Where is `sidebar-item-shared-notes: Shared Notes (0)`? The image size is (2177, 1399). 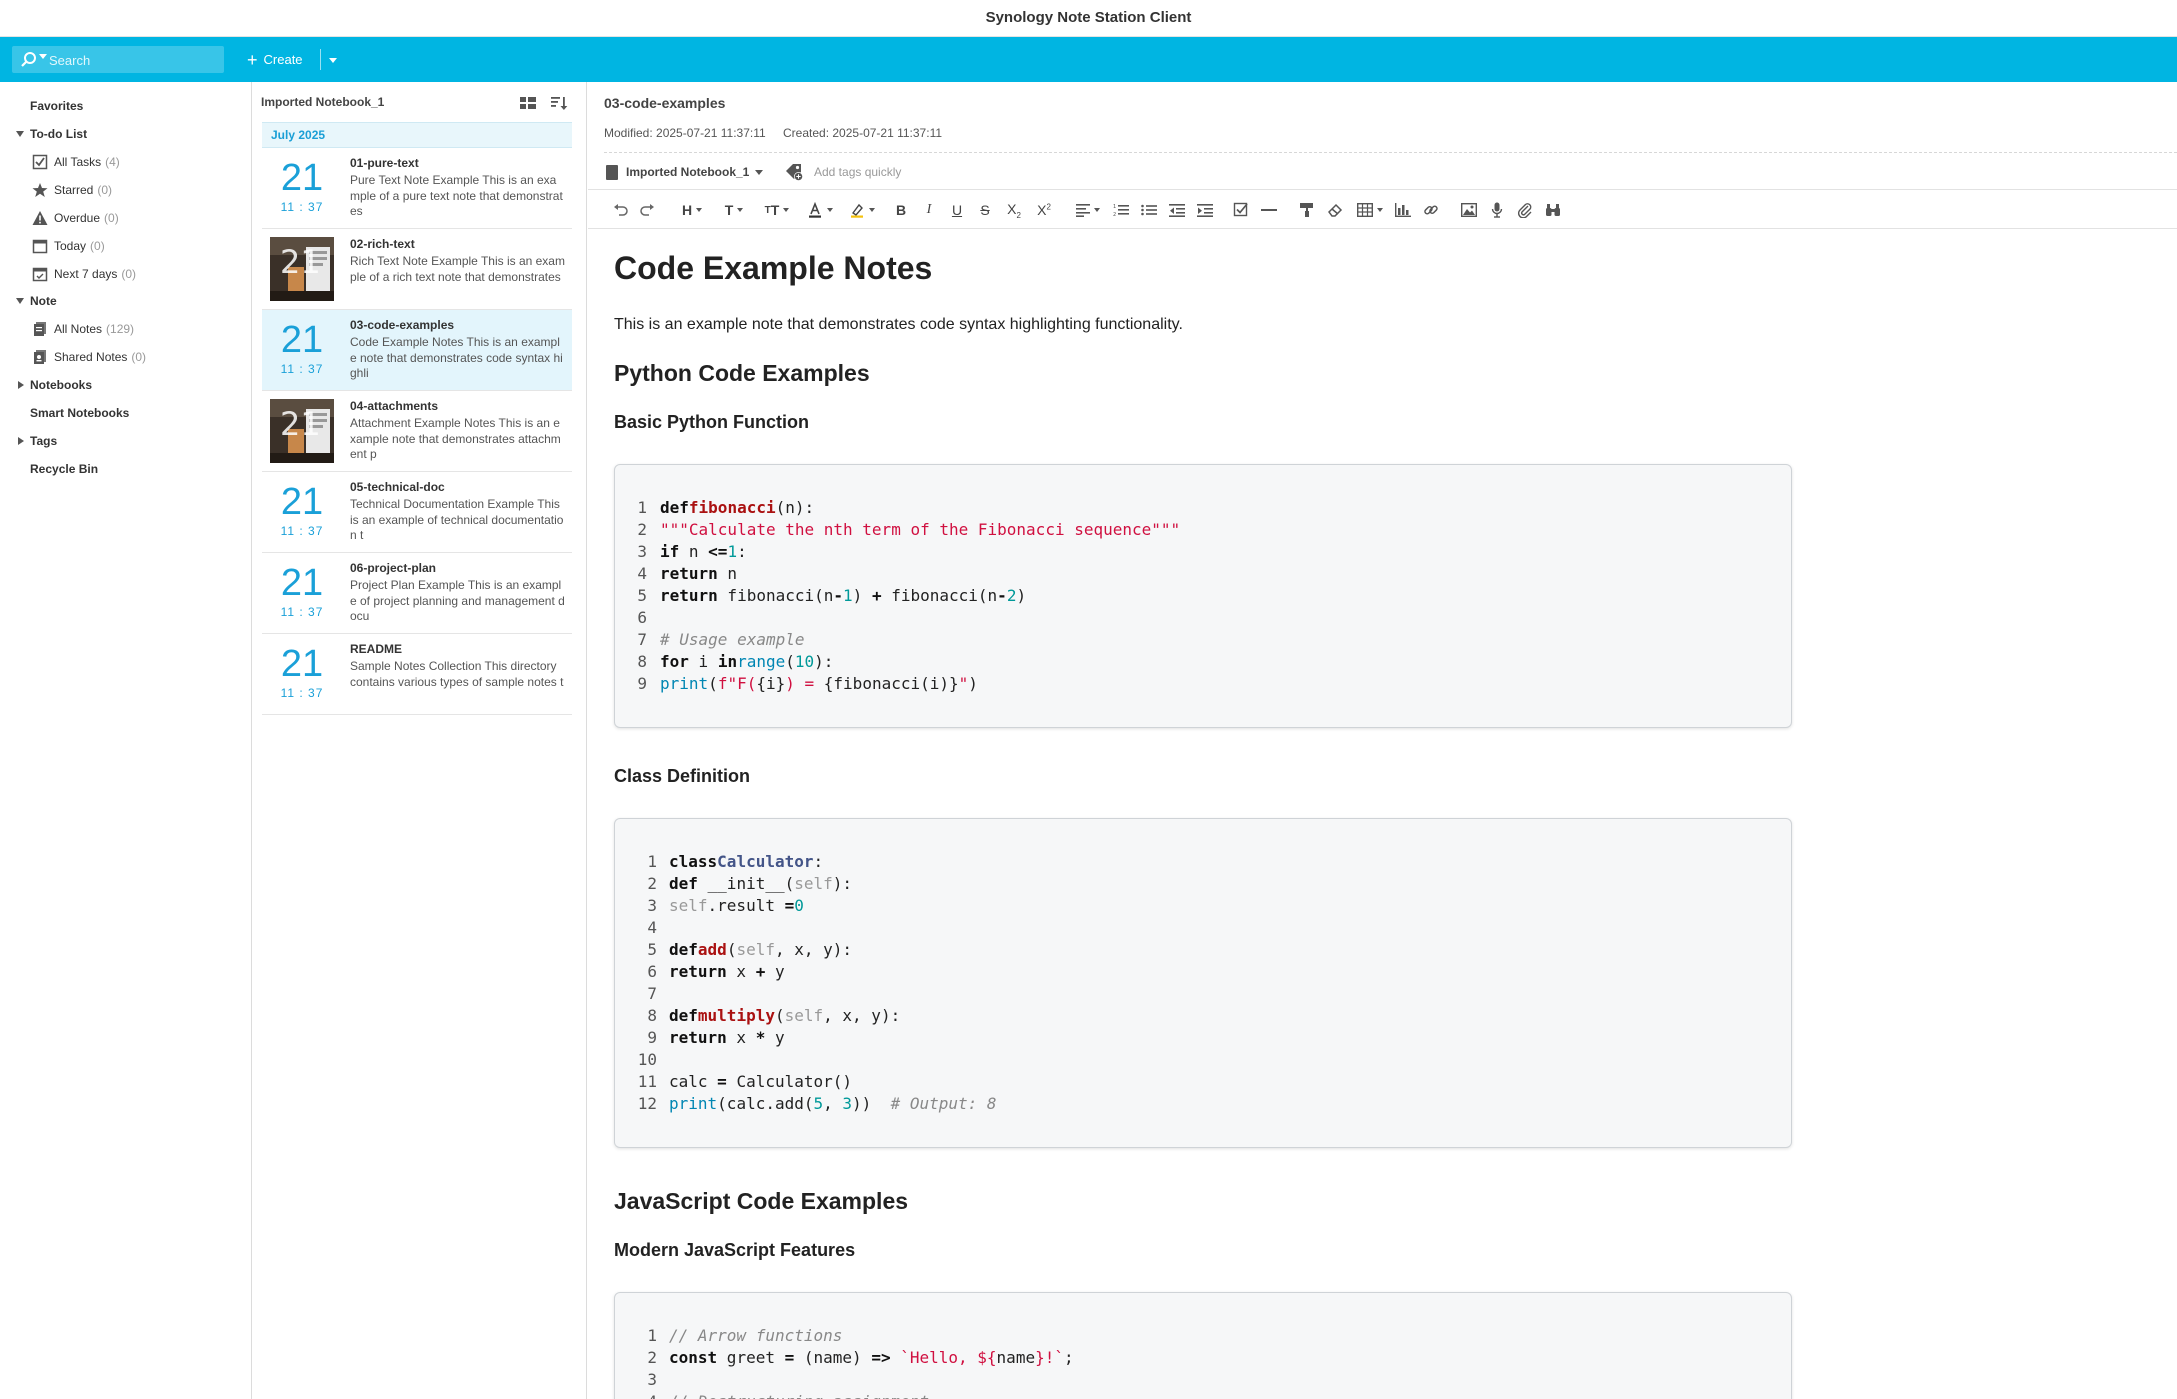 sidebar-item-shared-notes: Shared Notes (0) is located at coordinates (89, 357).